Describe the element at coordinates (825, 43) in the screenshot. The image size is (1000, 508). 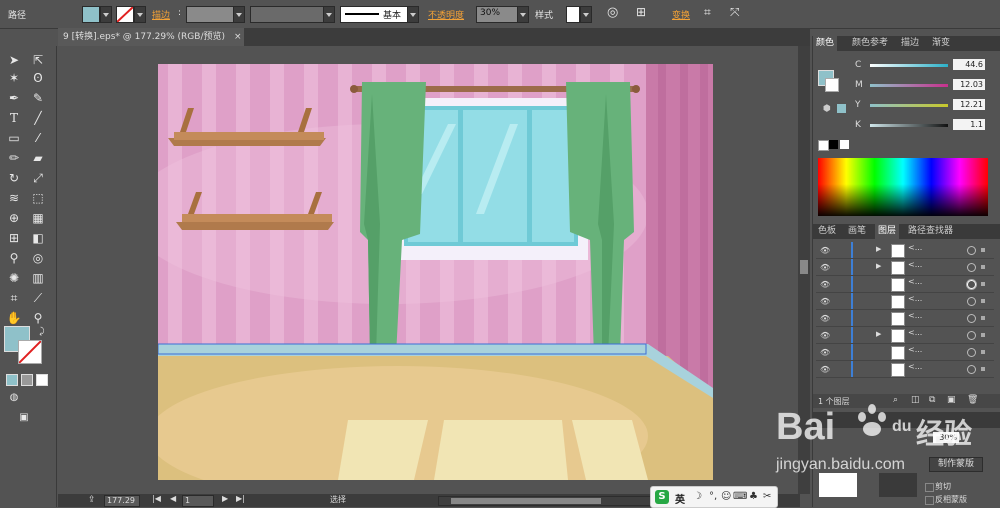
I see `tab-color: 颜色` at that location.